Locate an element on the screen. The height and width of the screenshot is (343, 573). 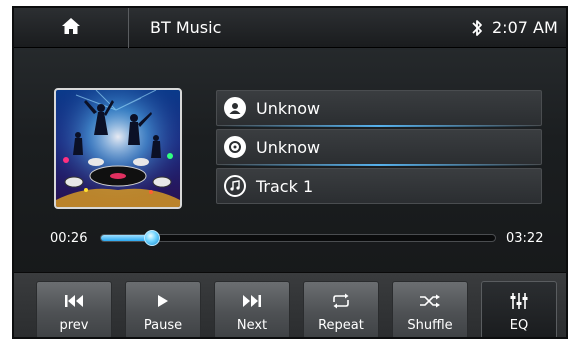
track-row: Track 1 is located at coordinates (379, 186).